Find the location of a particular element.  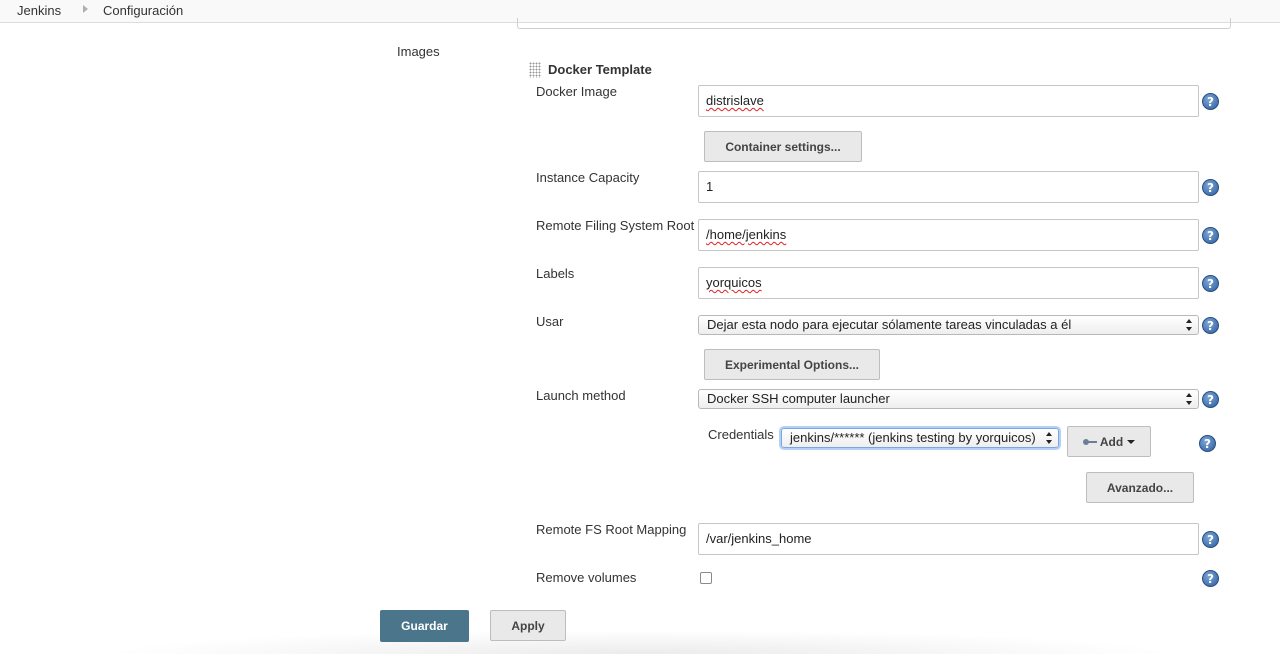

add-button-label: Add is located at coordinates (1111, 441).